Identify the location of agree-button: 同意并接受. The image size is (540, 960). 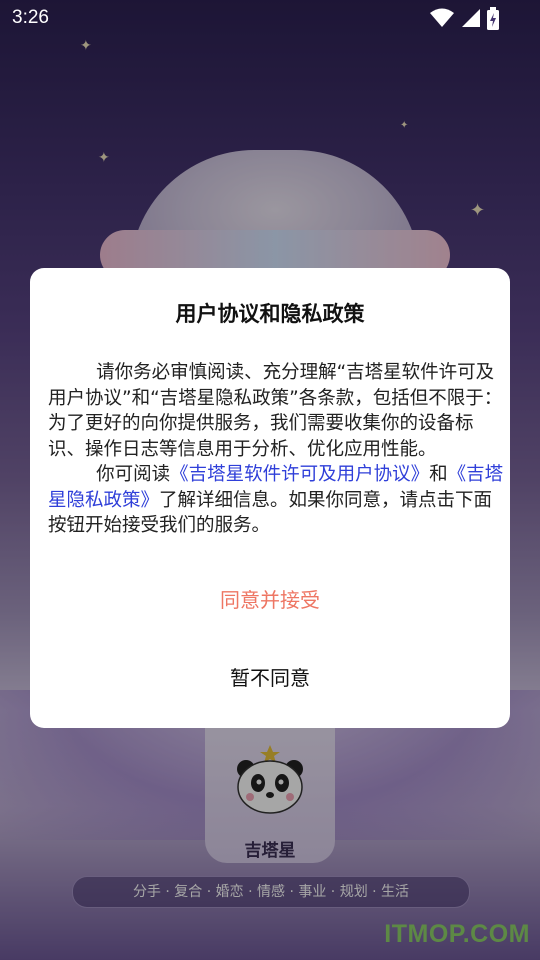
(270, 600).